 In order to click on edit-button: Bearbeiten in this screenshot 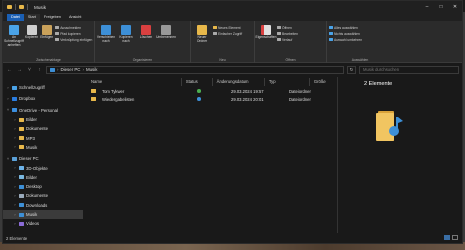, I will do `click(287, 33)`.